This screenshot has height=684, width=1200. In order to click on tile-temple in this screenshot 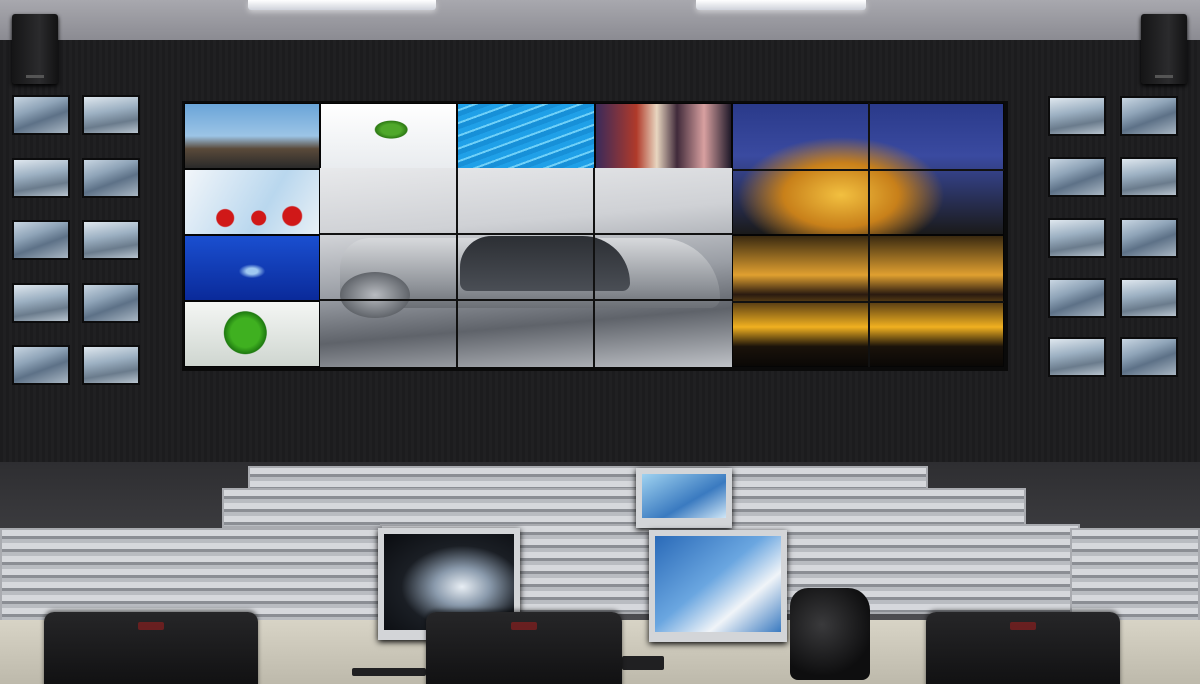, I will do `click(252, 136)`.